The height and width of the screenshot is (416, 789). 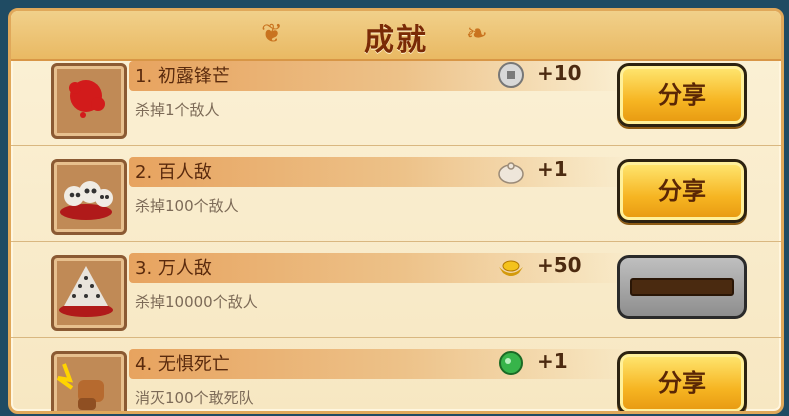 I want to click on reward-amount: +10, so click(x=559, y=73).